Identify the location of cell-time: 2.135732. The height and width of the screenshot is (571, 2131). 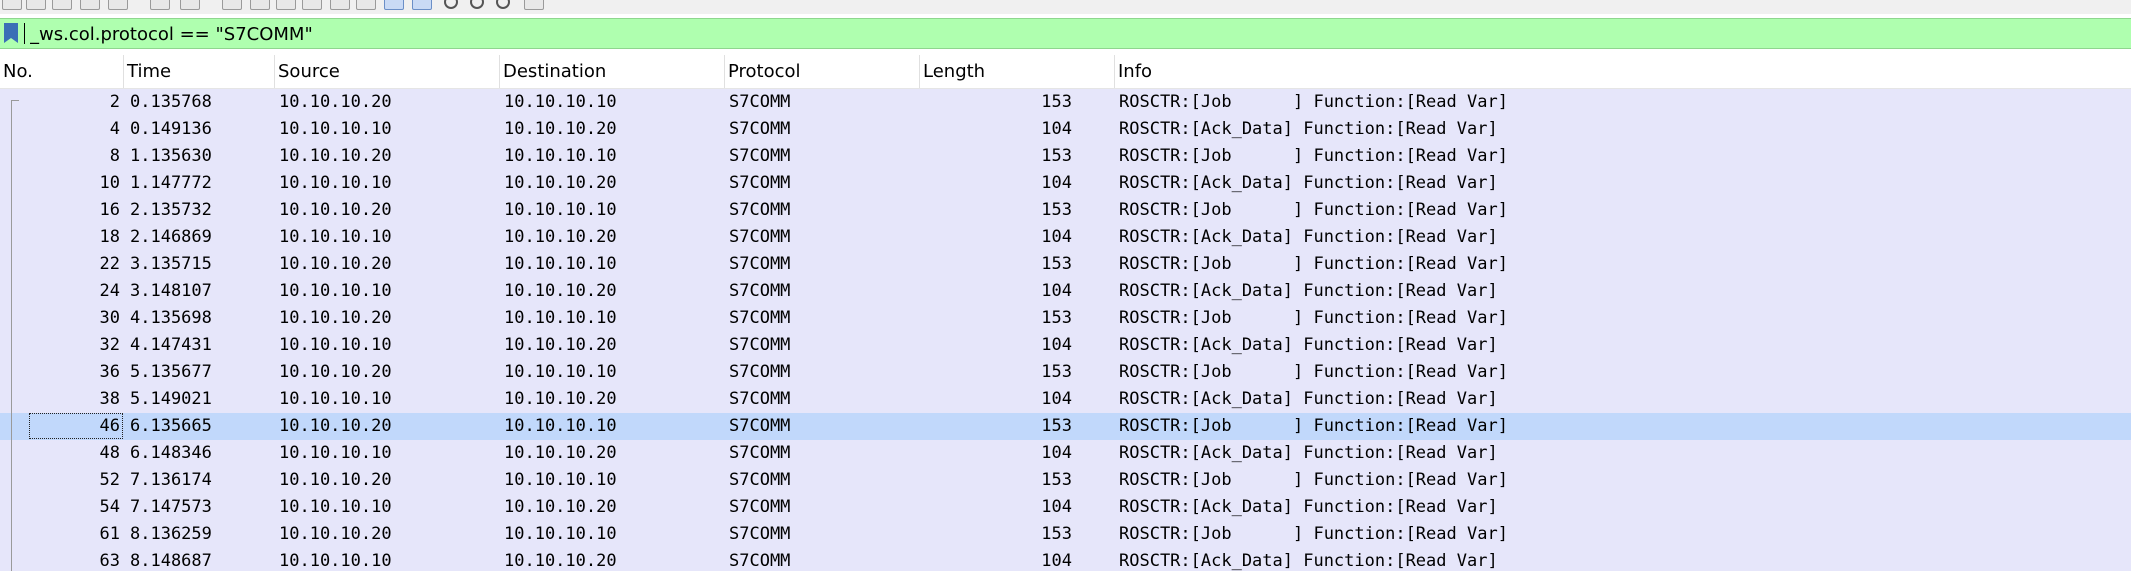
(171, 210).